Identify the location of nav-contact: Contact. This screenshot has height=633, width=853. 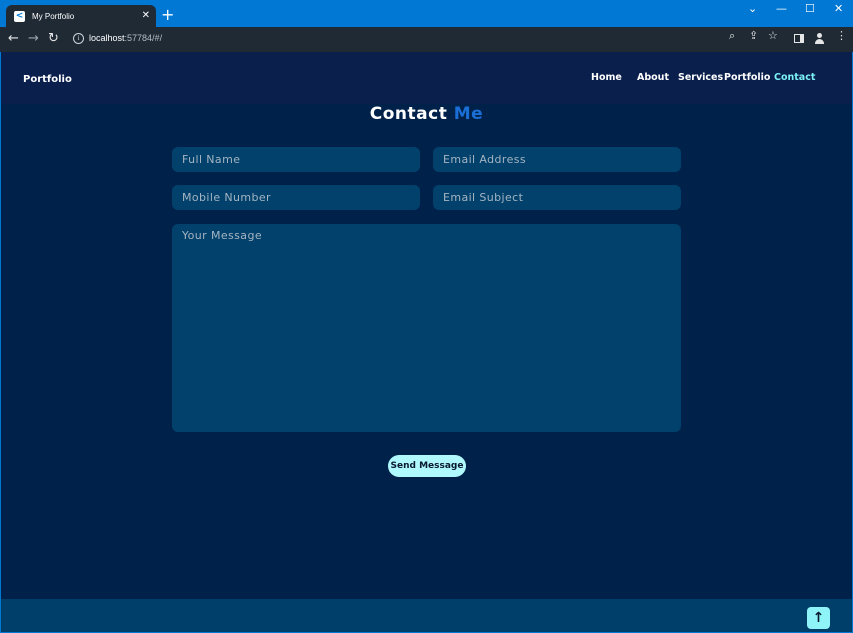
(794, 77).